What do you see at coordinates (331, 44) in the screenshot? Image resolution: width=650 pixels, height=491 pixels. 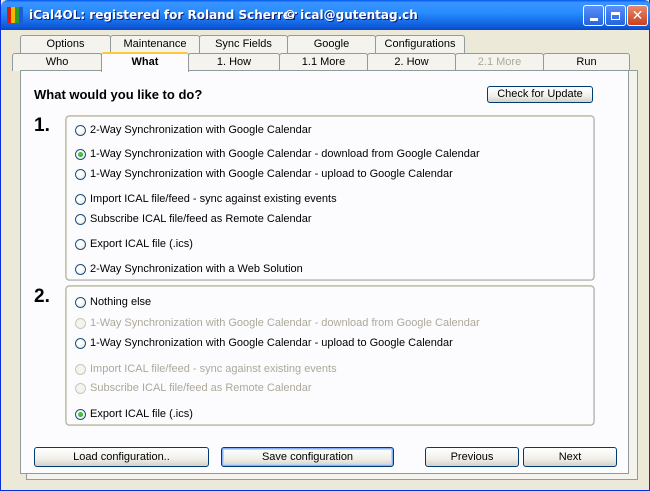 I see `tab-google: Google` at bounding box center [331, 44].